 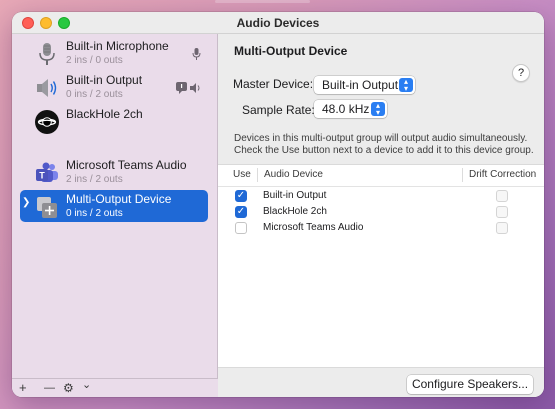 What do you see at coordinates (94, 60) in the screenshot?
I see `device-io: 2 ins / 0 outs` at bounding box center [94, 60].